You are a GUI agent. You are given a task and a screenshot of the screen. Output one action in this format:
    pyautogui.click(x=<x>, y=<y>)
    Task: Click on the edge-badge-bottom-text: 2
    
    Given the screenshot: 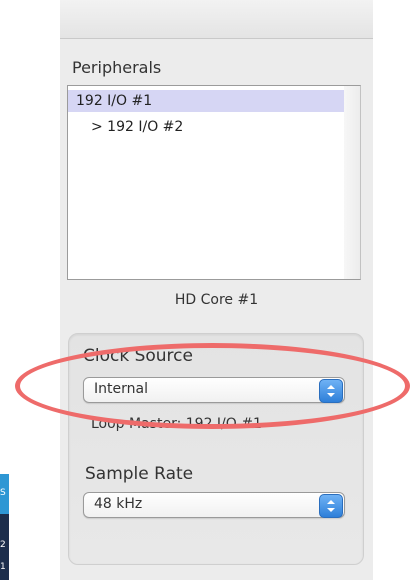 What is the action you would take?
    pyautogui.click(x=3, y=545)
    